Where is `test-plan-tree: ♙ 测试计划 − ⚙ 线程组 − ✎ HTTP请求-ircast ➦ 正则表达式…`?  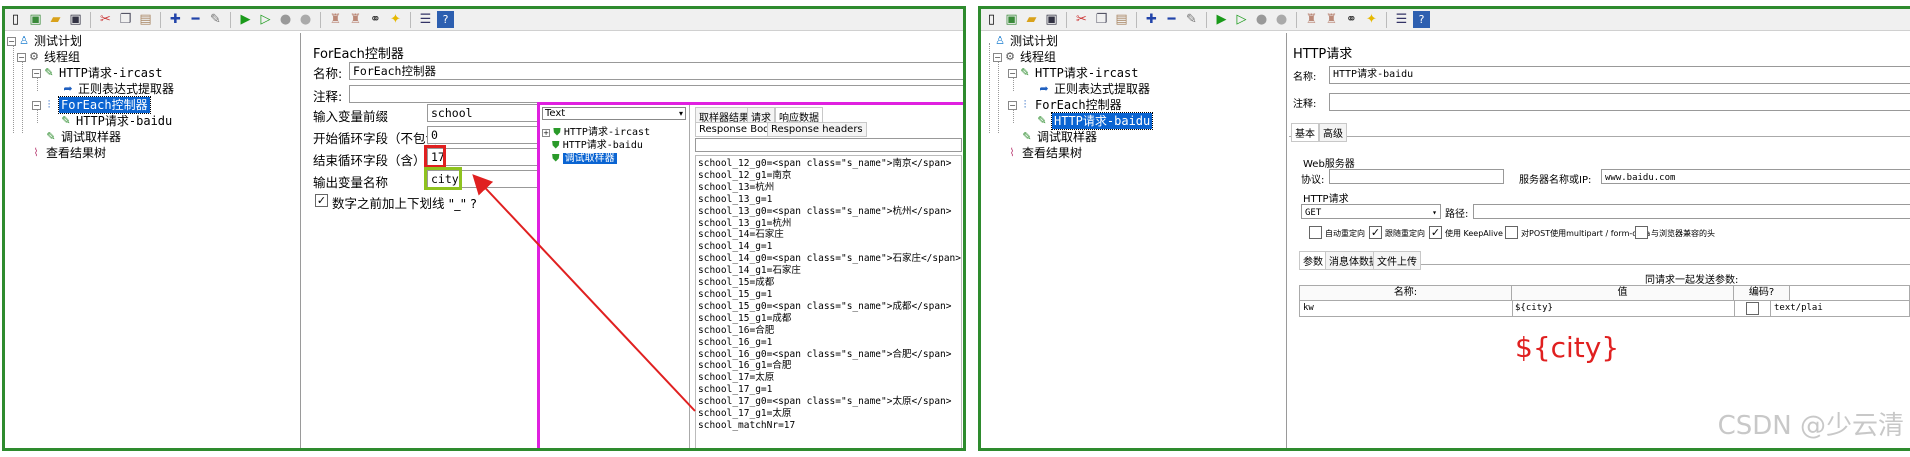
test-plan-tree: ♙ 测试计划 − ⚙ 线程组 − ✎ HTTP请求-ircast ➦ 正则表达式… is located at coordinates (1134, 240).